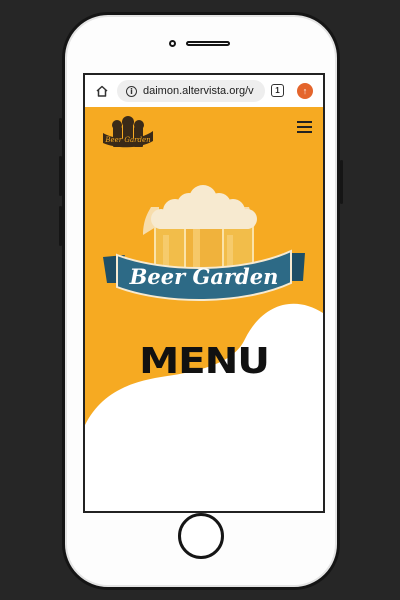  I want to click on home-icon, so click(102, 91).